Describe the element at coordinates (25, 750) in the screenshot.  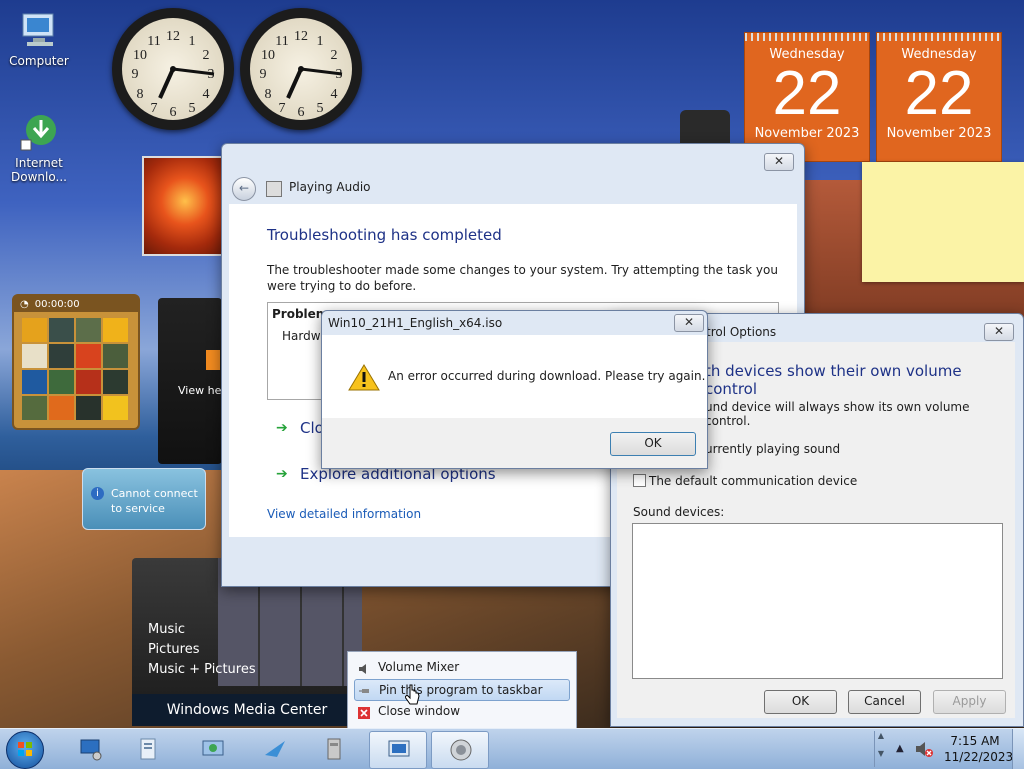
I see `start-button` at that location.